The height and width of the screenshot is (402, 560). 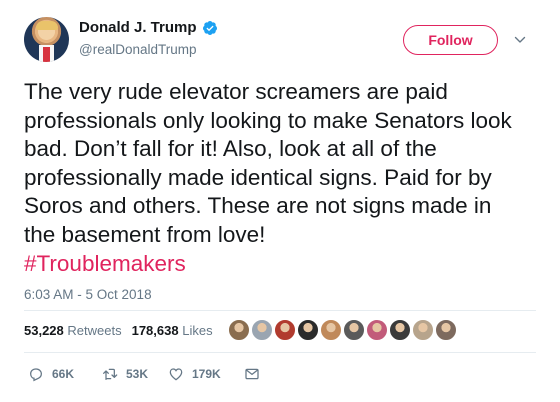 I want to click on like-action: 179K, so click(x=206, y=374).